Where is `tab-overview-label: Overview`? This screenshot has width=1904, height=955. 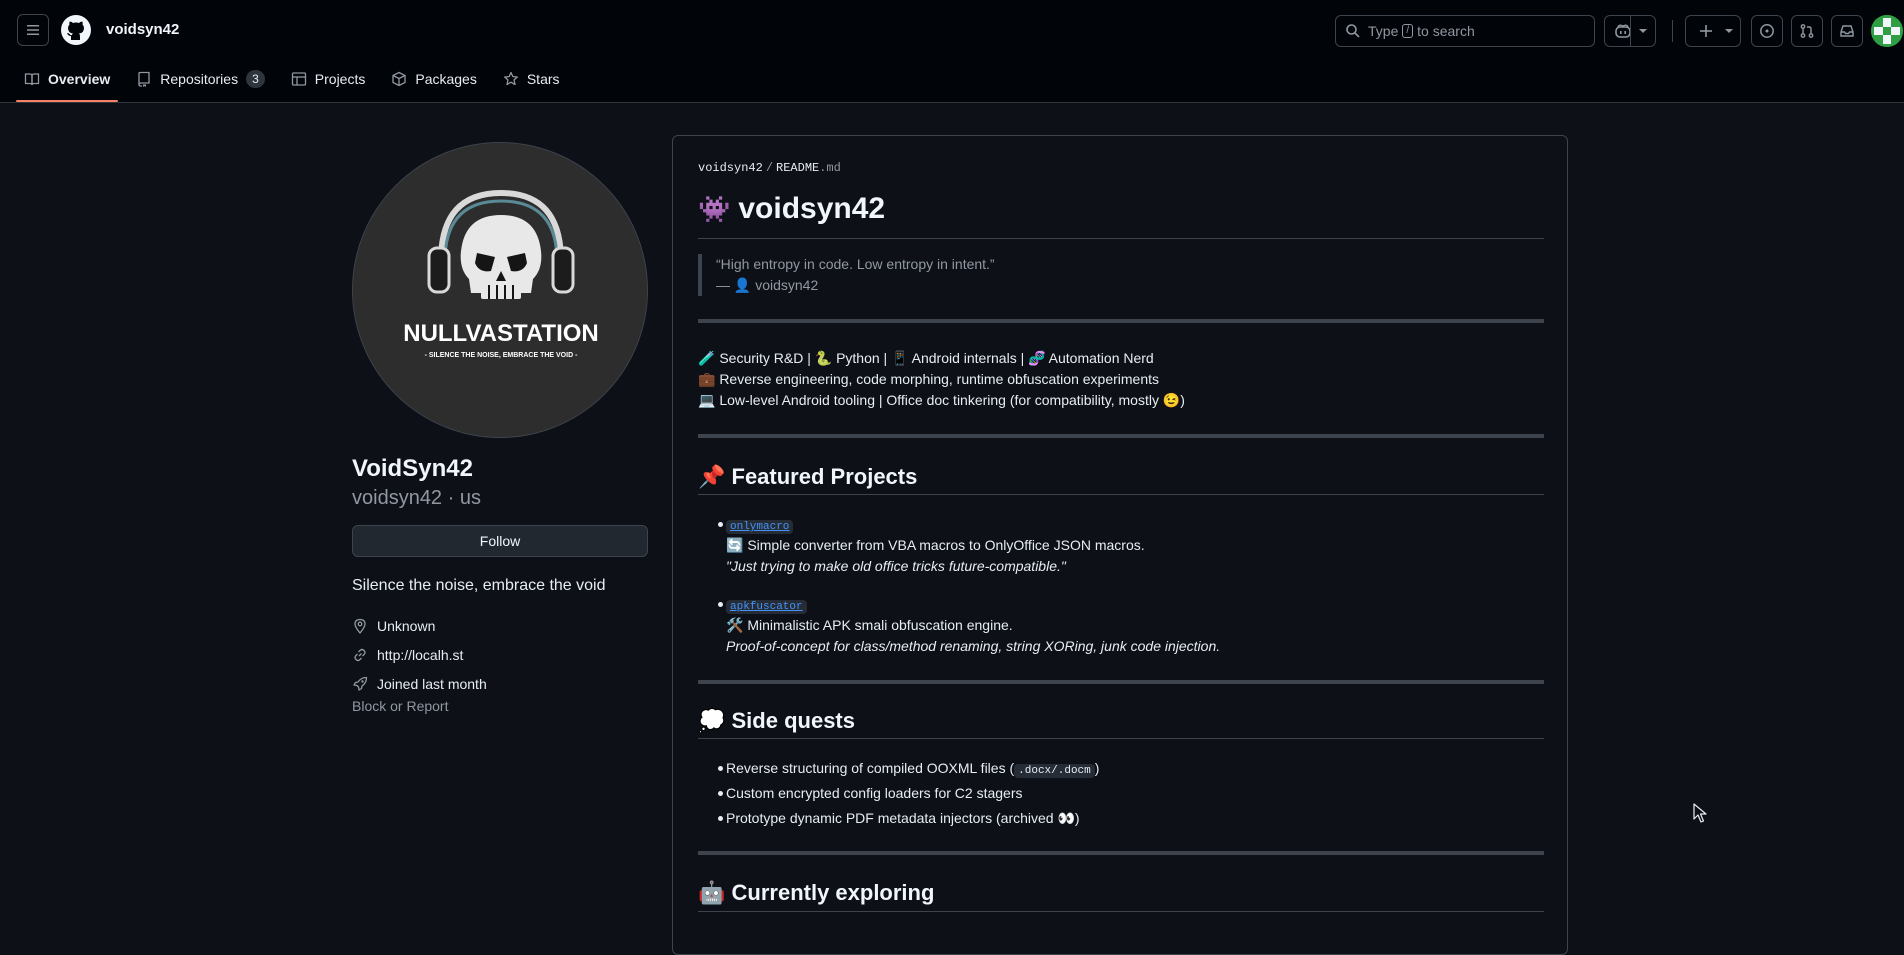
tab-overview-label: Overview is located at coordinates (79, 79).